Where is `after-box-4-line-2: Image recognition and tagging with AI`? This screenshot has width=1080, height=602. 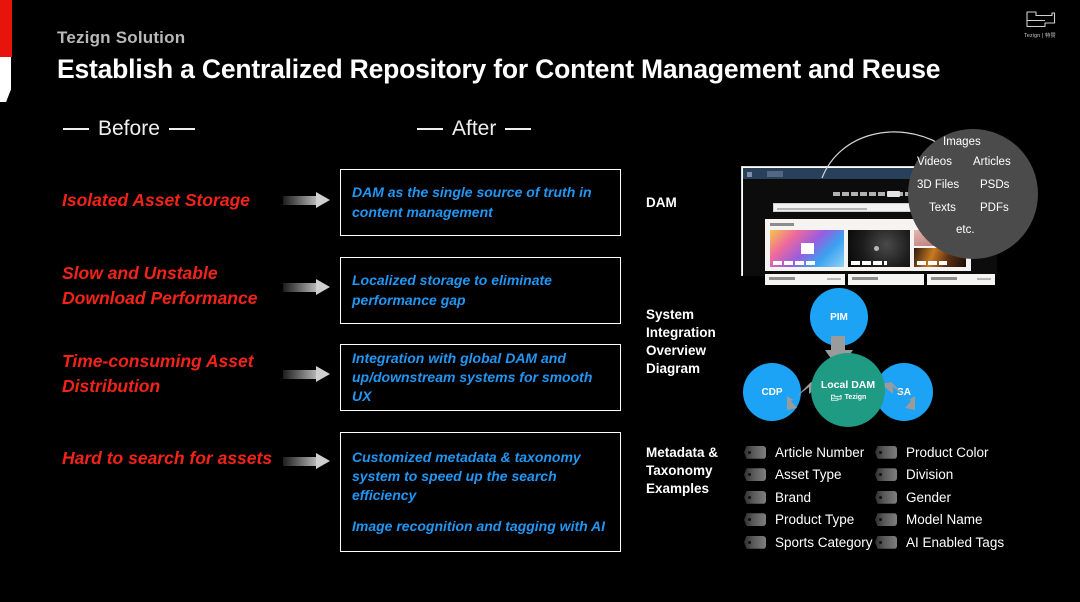
after-box-4-line-2: Image recognition and tagging with AI is located at coordinates (479, 526).